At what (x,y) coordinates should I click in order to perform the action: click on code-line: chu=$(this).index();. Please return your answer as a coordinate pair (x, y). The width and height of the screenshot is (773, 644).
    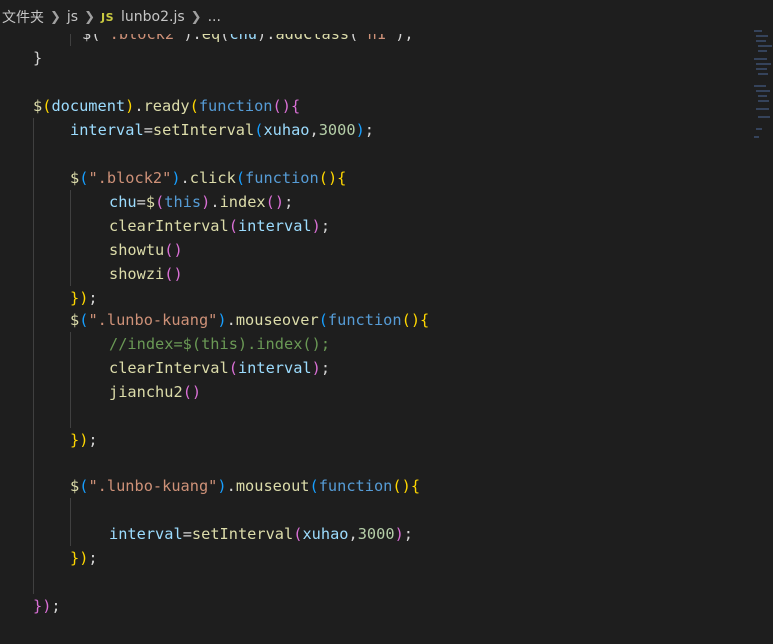
    Looking at the image, I should click on (201, 202).